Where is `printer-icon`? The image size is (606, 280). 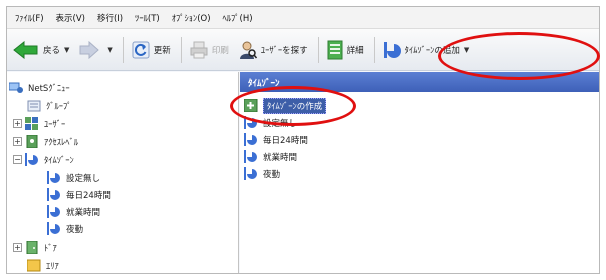
printer-icon is located at coordinates (199, 49).